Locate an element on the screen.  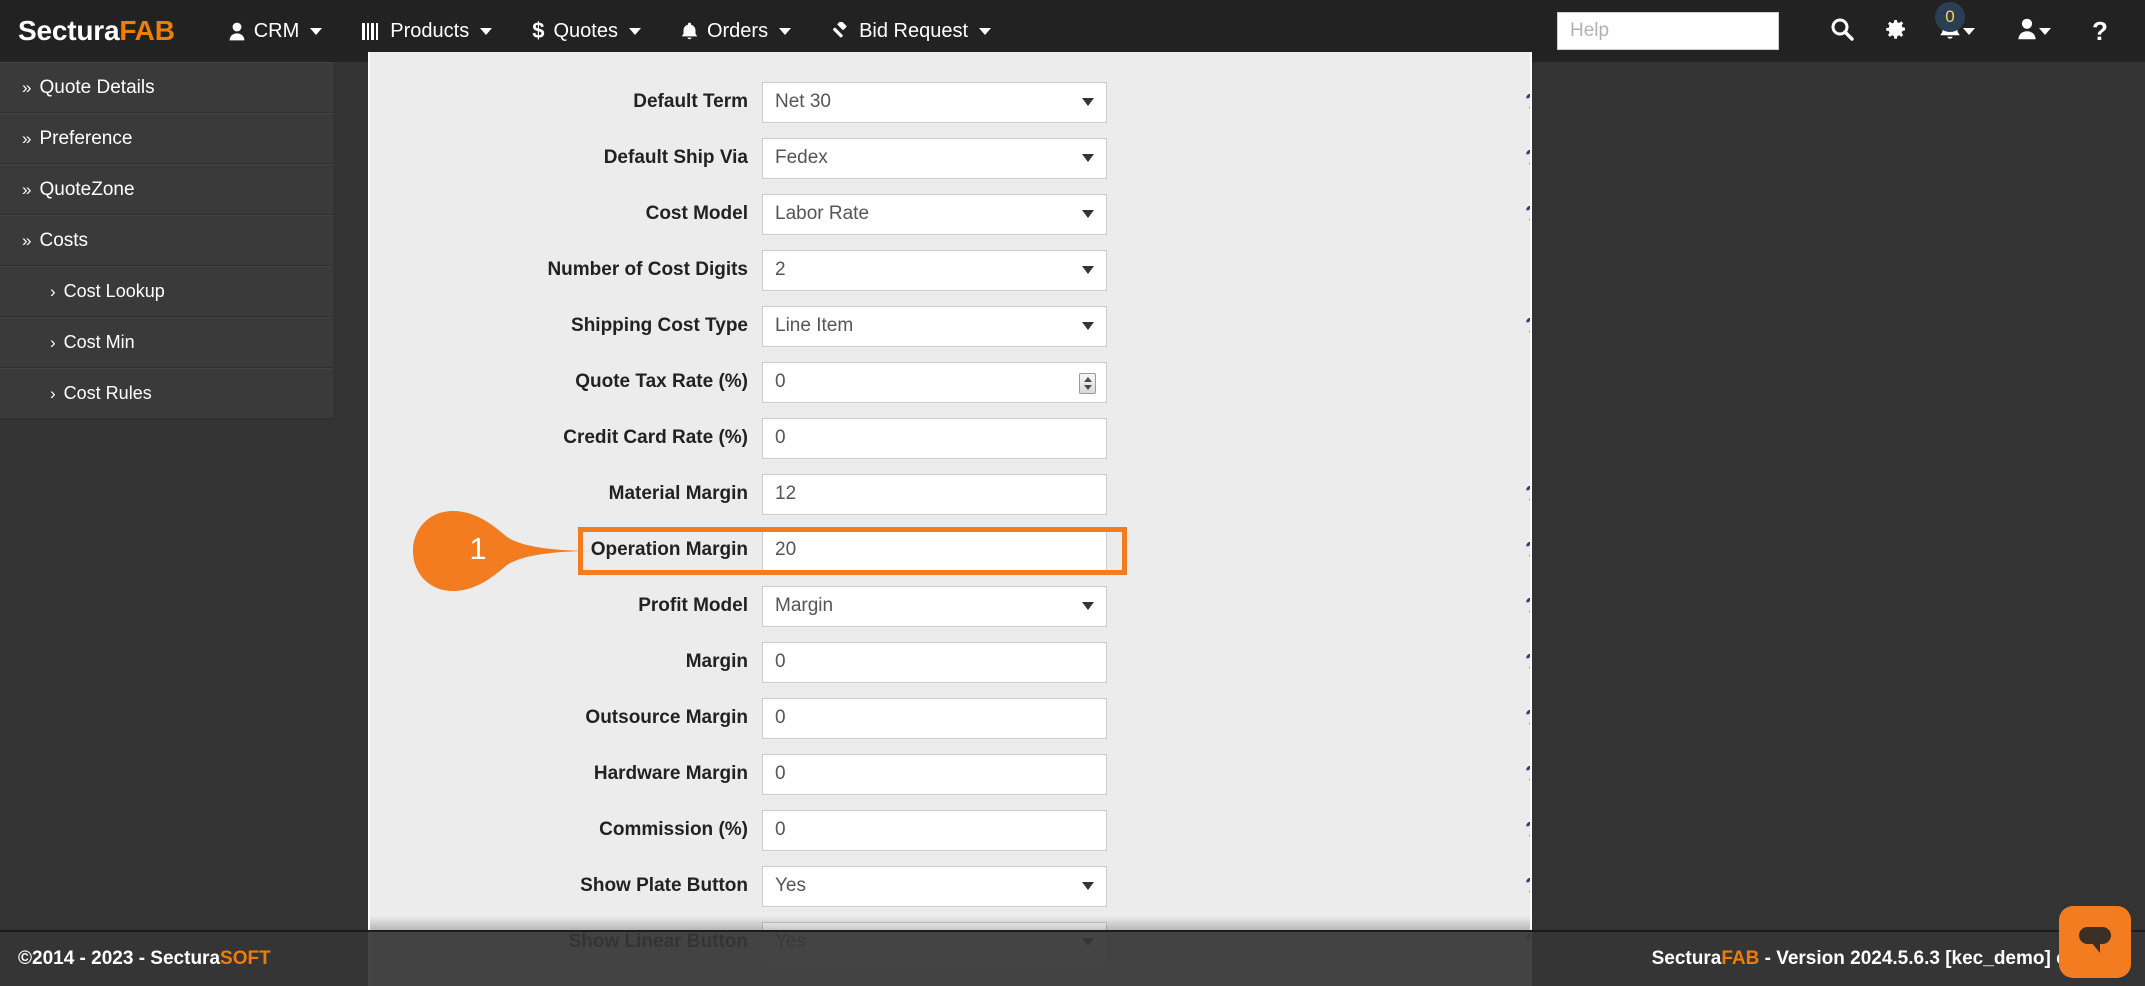
sidebar-item-label: Cost Rules is located at coordinates (107, 393).